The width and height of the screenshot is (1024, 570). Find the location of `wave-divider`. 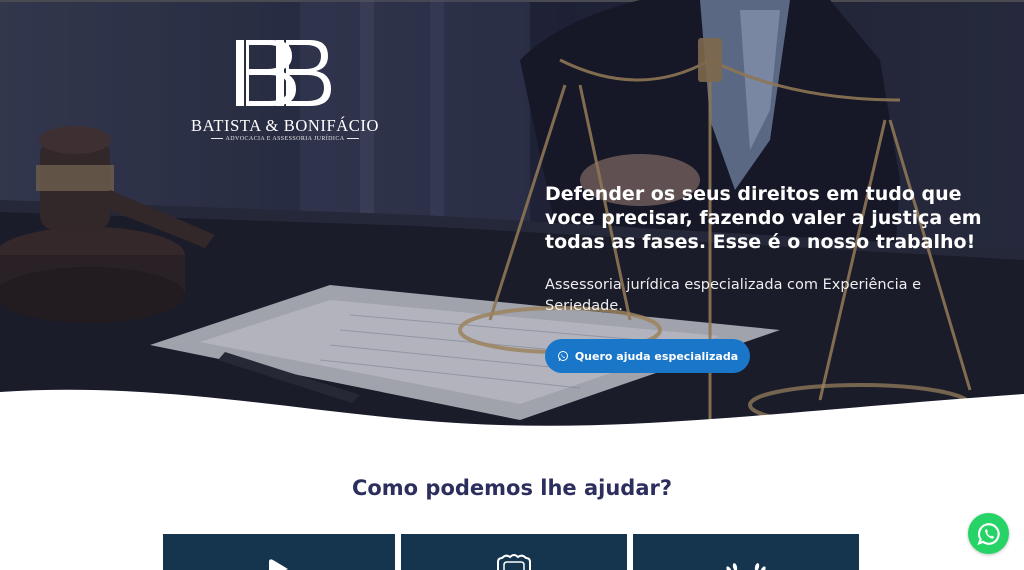

wave-divider is located at coordinates (512, 415).